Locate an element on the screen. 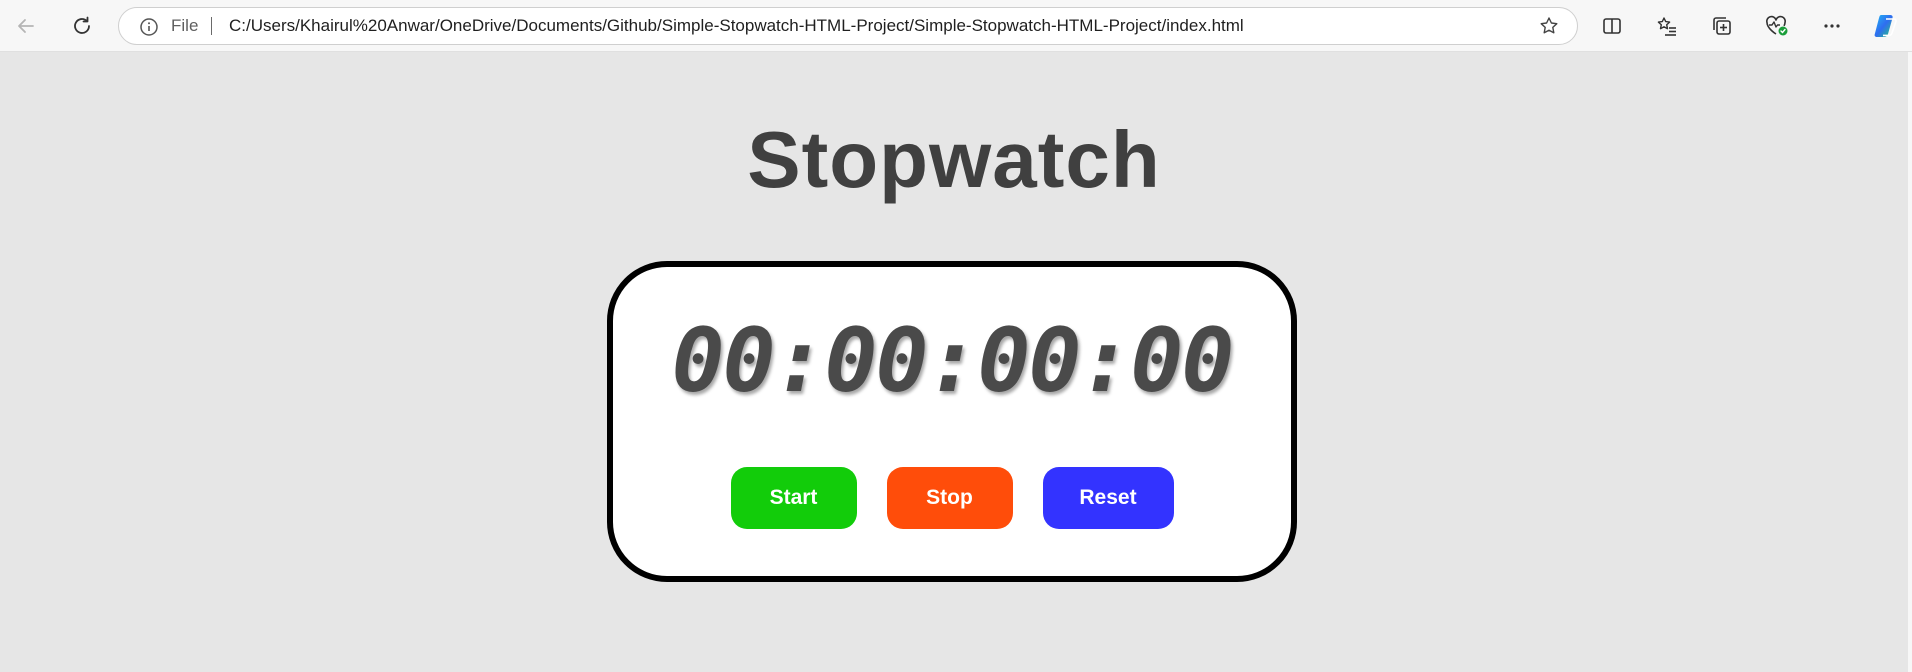 This screenshot has height=672, width=1912. copilot-icon is located at coordinates (1886, 26).